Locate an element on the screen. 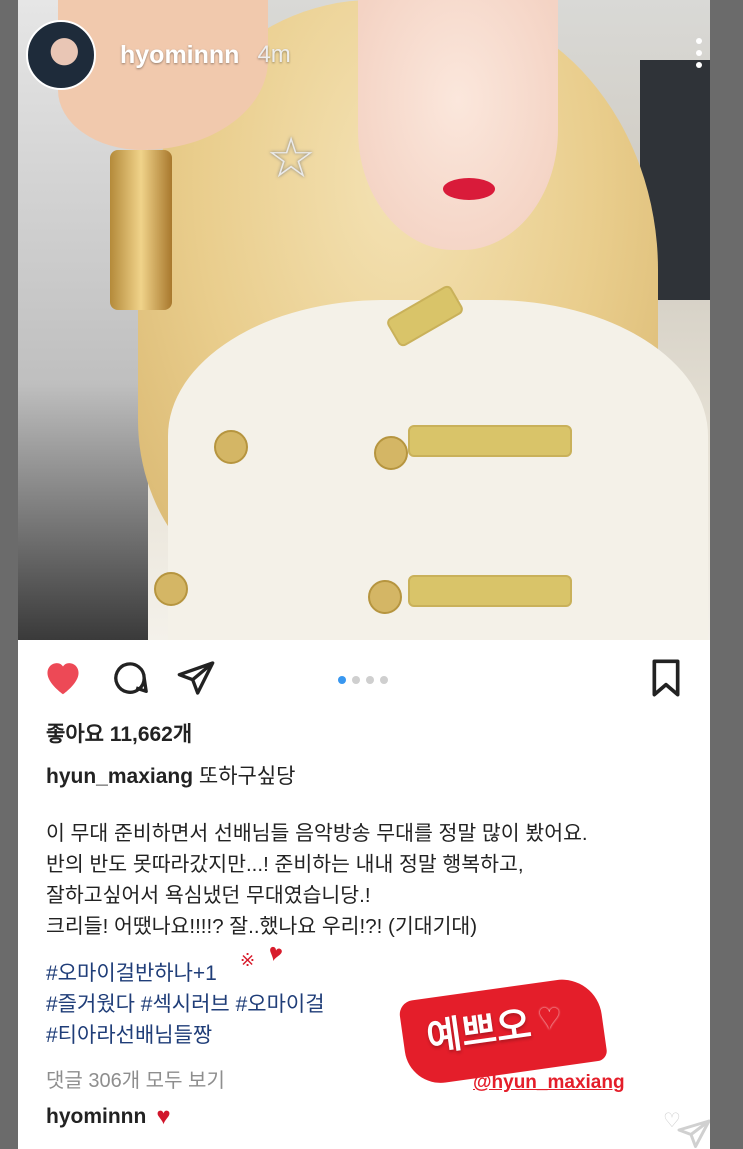 The height and width of the screenshot is (1149, 743). carousel-indicator is located at coordinates (363, 680).